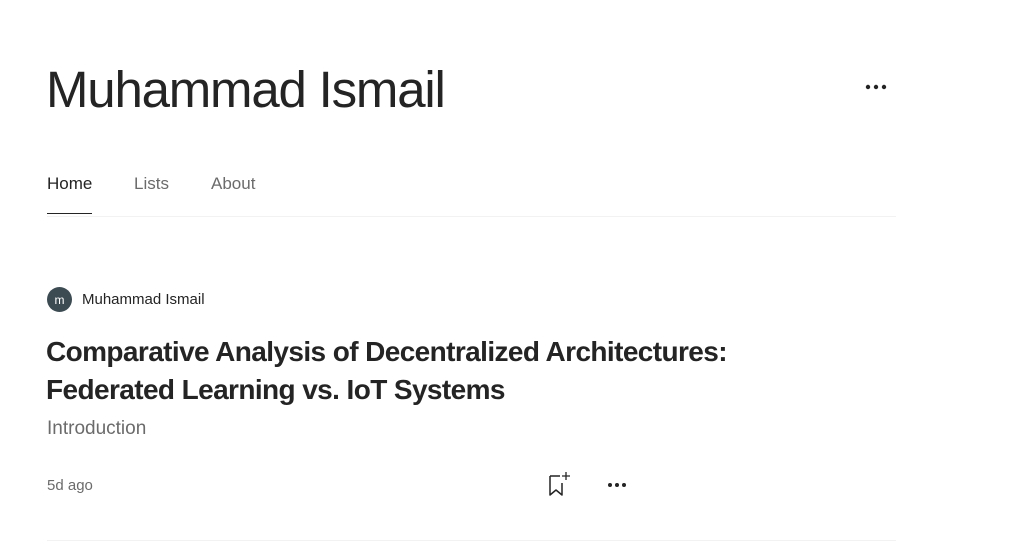 The image size is (1027, 547). Describe the element at coordinates (96, 429) in the screenshot. I see `post-subtitle: Introduction` at that location.